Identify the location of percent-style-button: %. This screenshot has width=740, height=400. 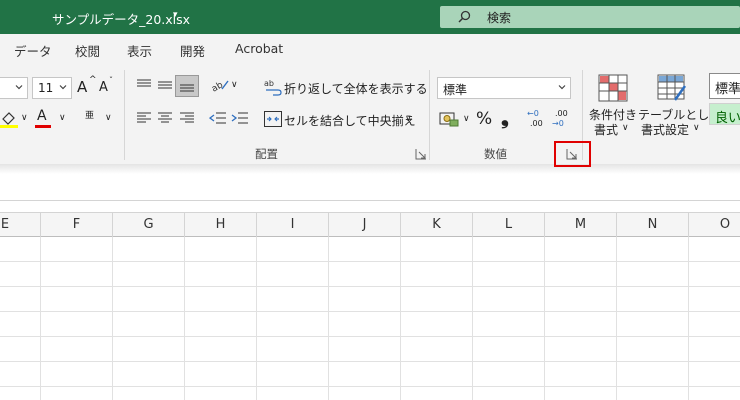
(484, 119).